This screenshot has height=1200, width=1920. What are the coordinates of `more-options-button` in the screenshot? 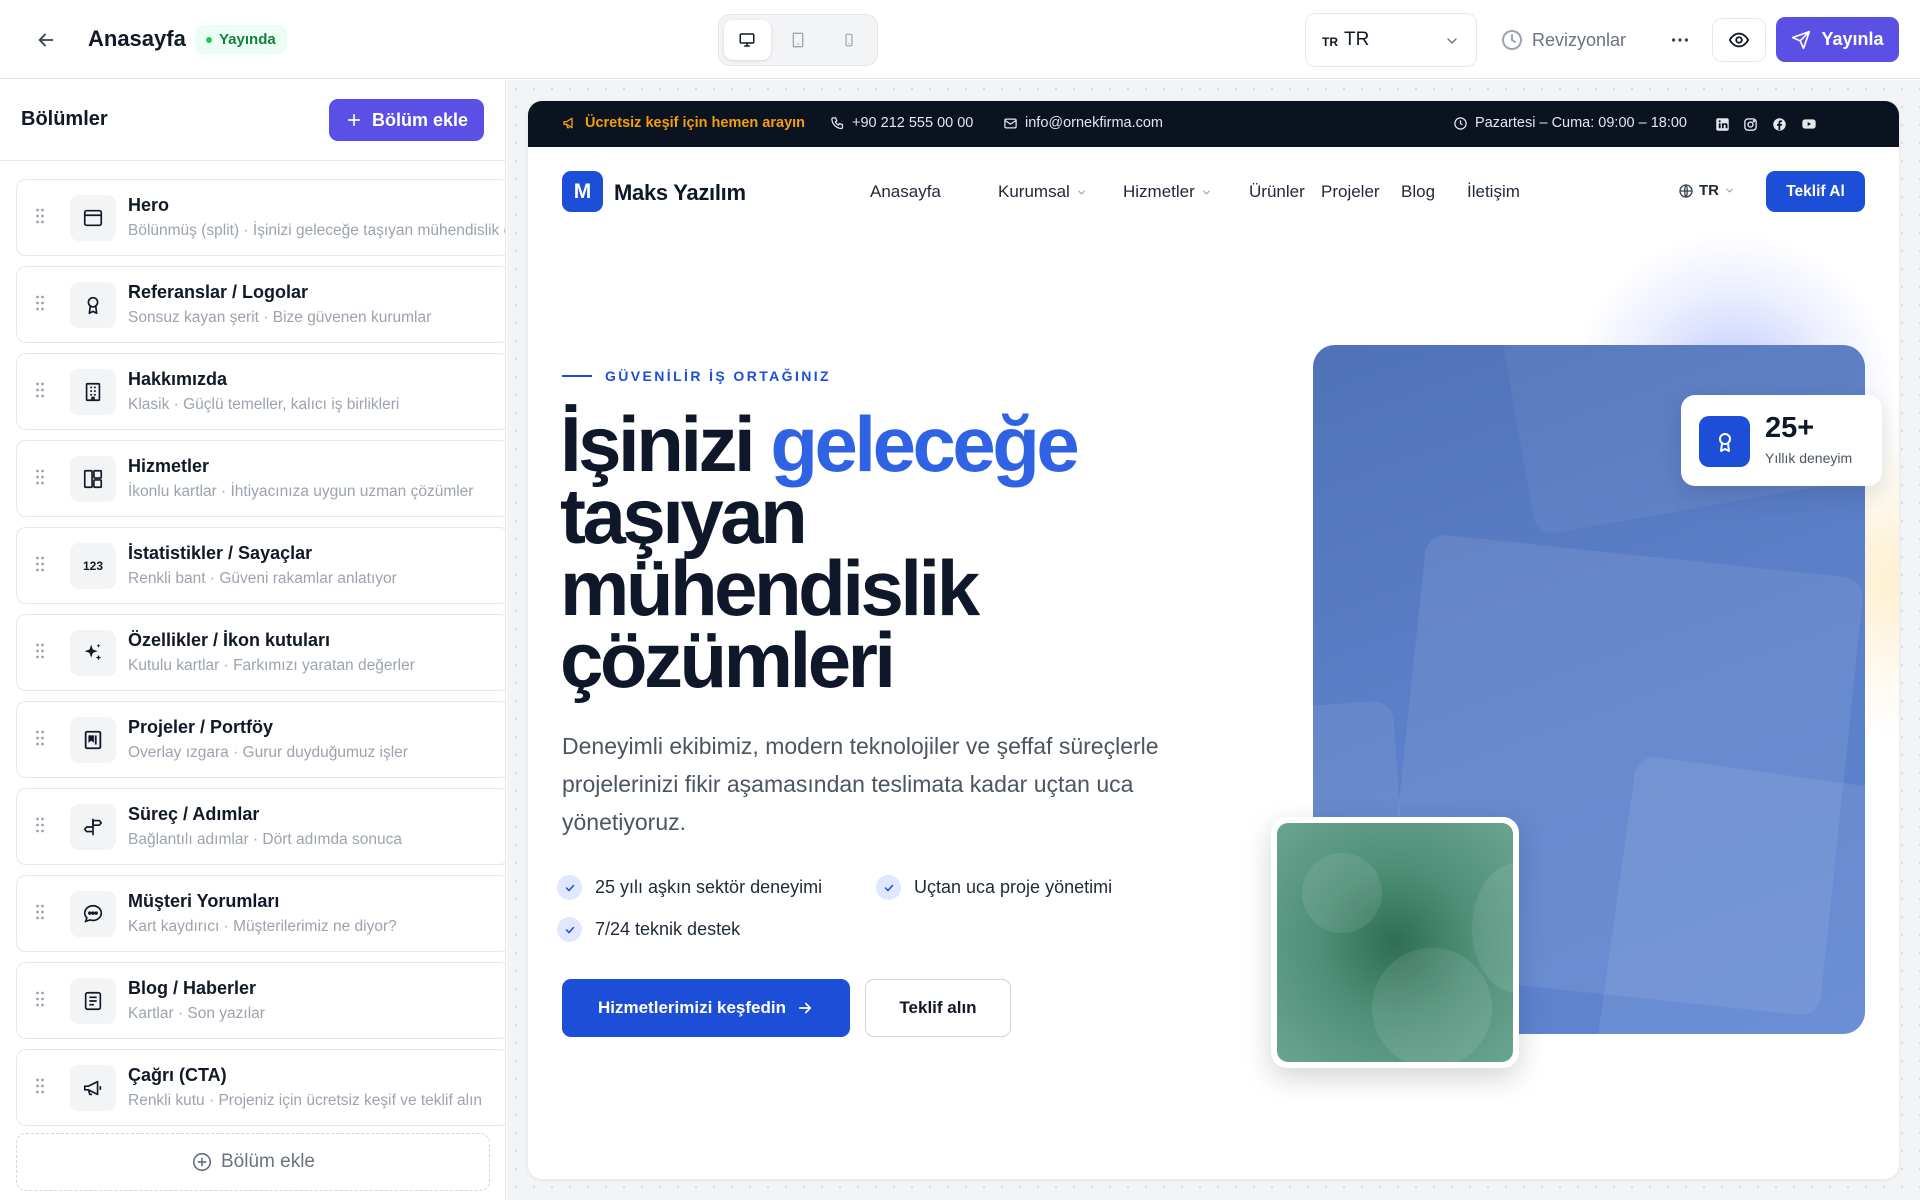 It's located at (1680, 40).